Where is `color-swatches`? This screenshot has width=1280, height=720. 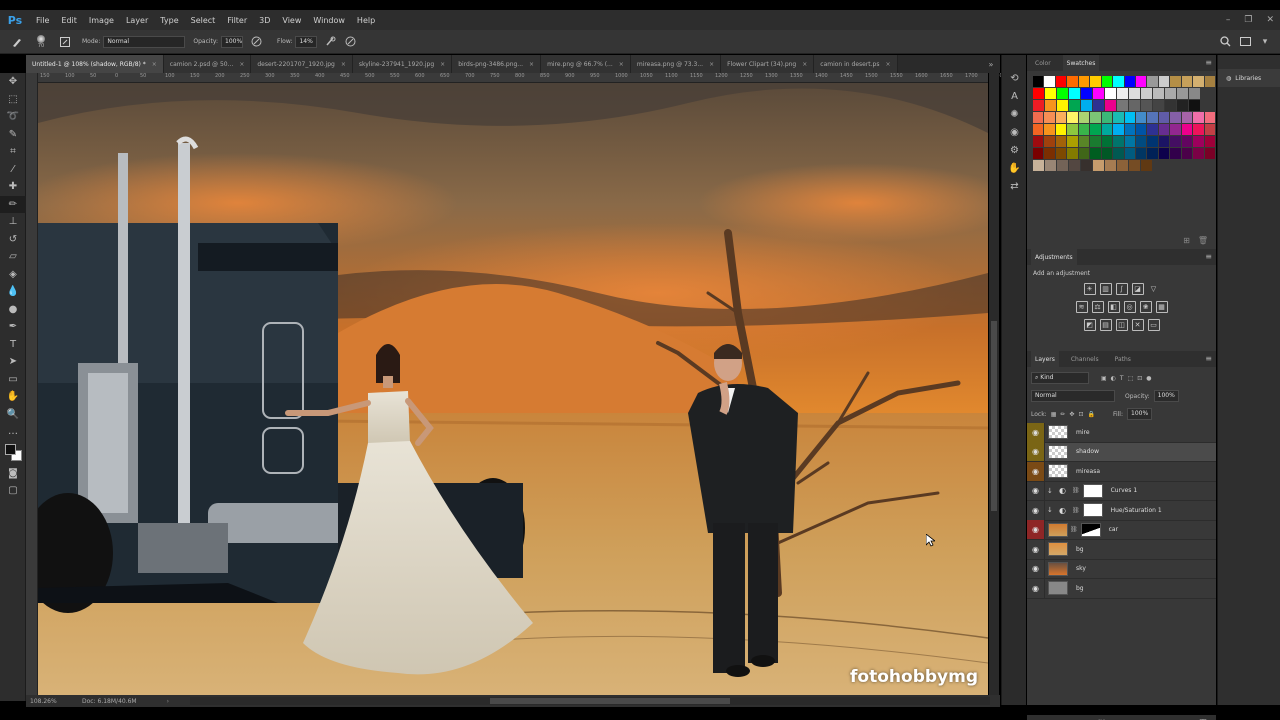
color-swatches is located at coordinates (13, 453).